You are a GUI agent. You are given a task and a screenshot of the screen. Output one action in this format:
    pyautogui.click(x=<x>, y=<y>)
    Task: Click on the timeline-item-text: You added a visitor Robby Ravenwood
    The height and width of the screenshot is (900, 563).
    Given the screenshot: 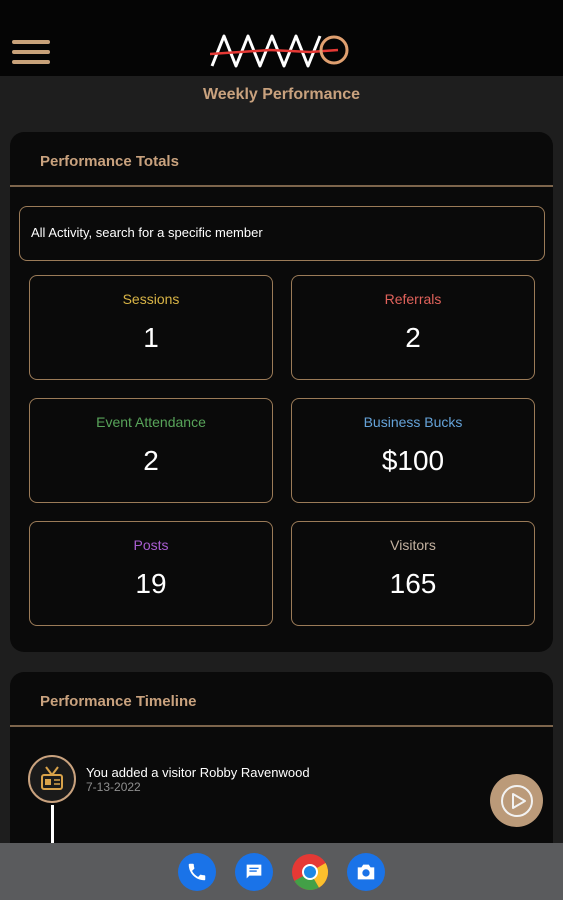 What is the action you would take?
    pyautogui.click(x=198, y=772)
    